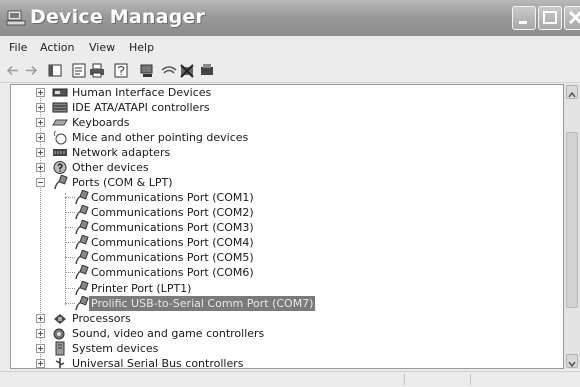 This screenshot has height=387, width=580. What do you see at coordinates (168, 333) in the screenshot?
I see `tree-item-label: Sound, video and game controllers` at bounding box center [168, 333].